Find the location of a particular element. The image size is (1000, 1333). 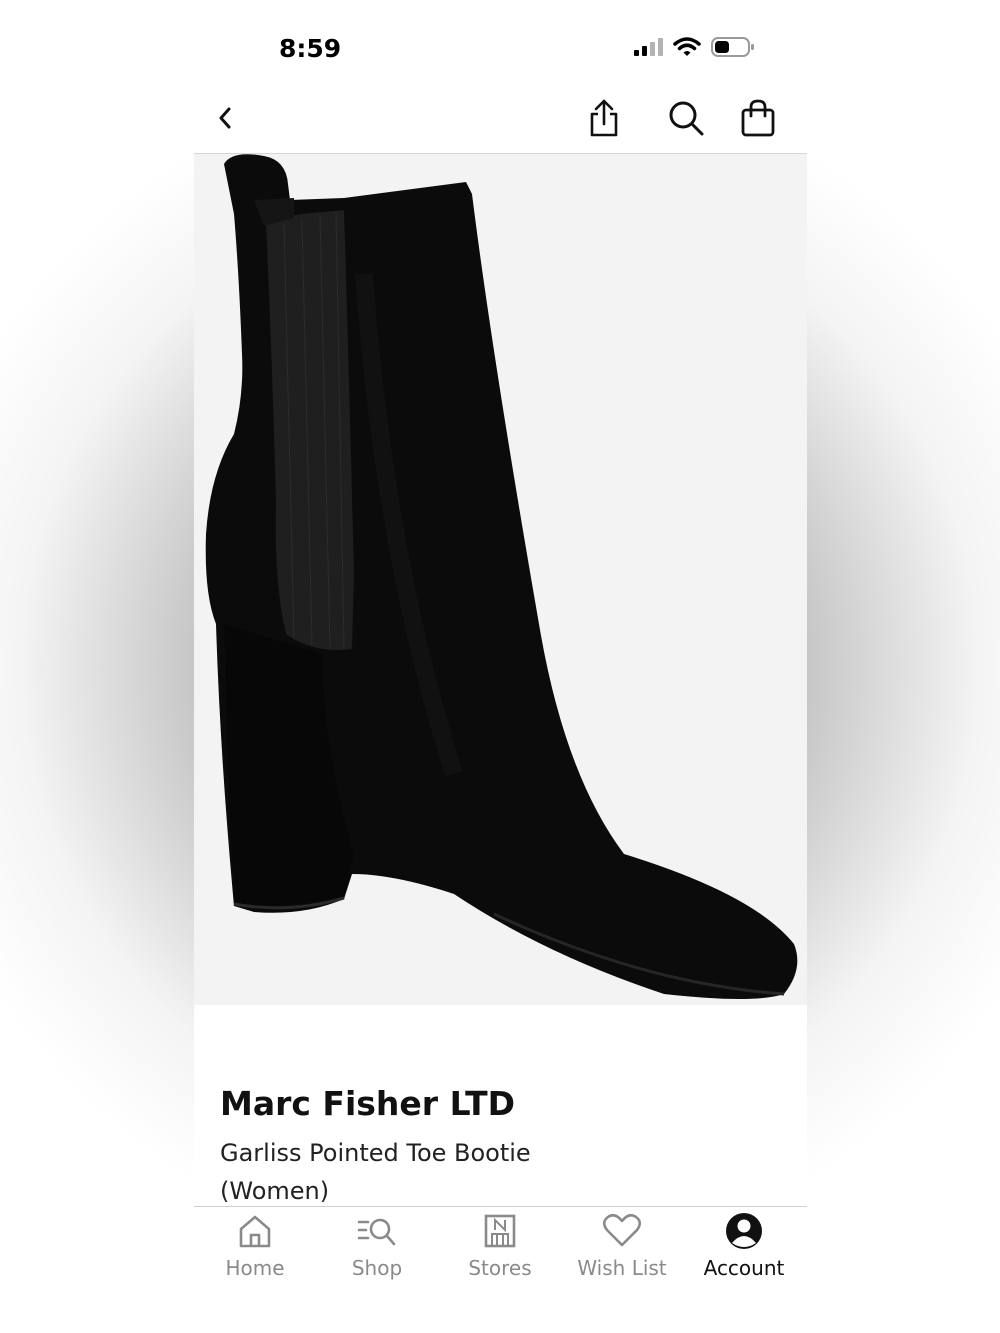

tab-home-label: Home is located at coordinates (255, 1268).